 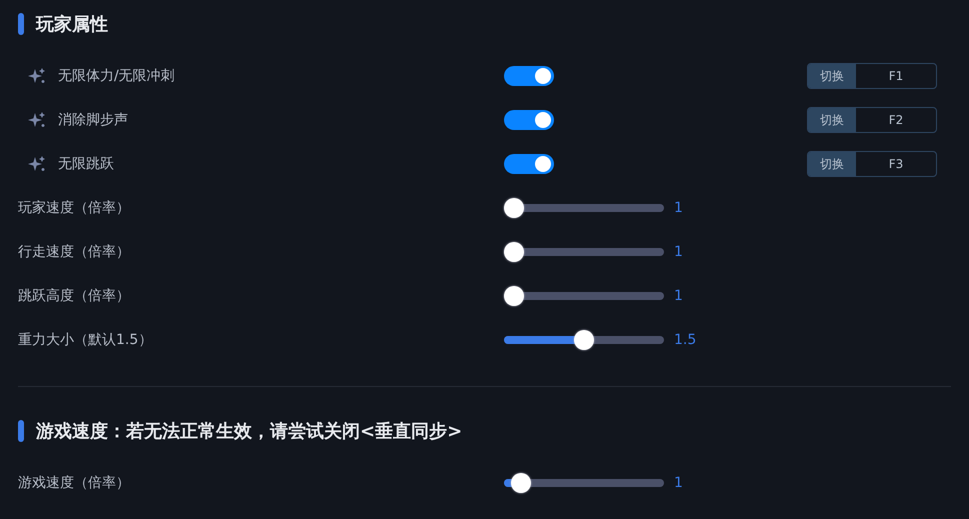 I want to click on option-label: 消除脚步声, so click(x=93, y=120).